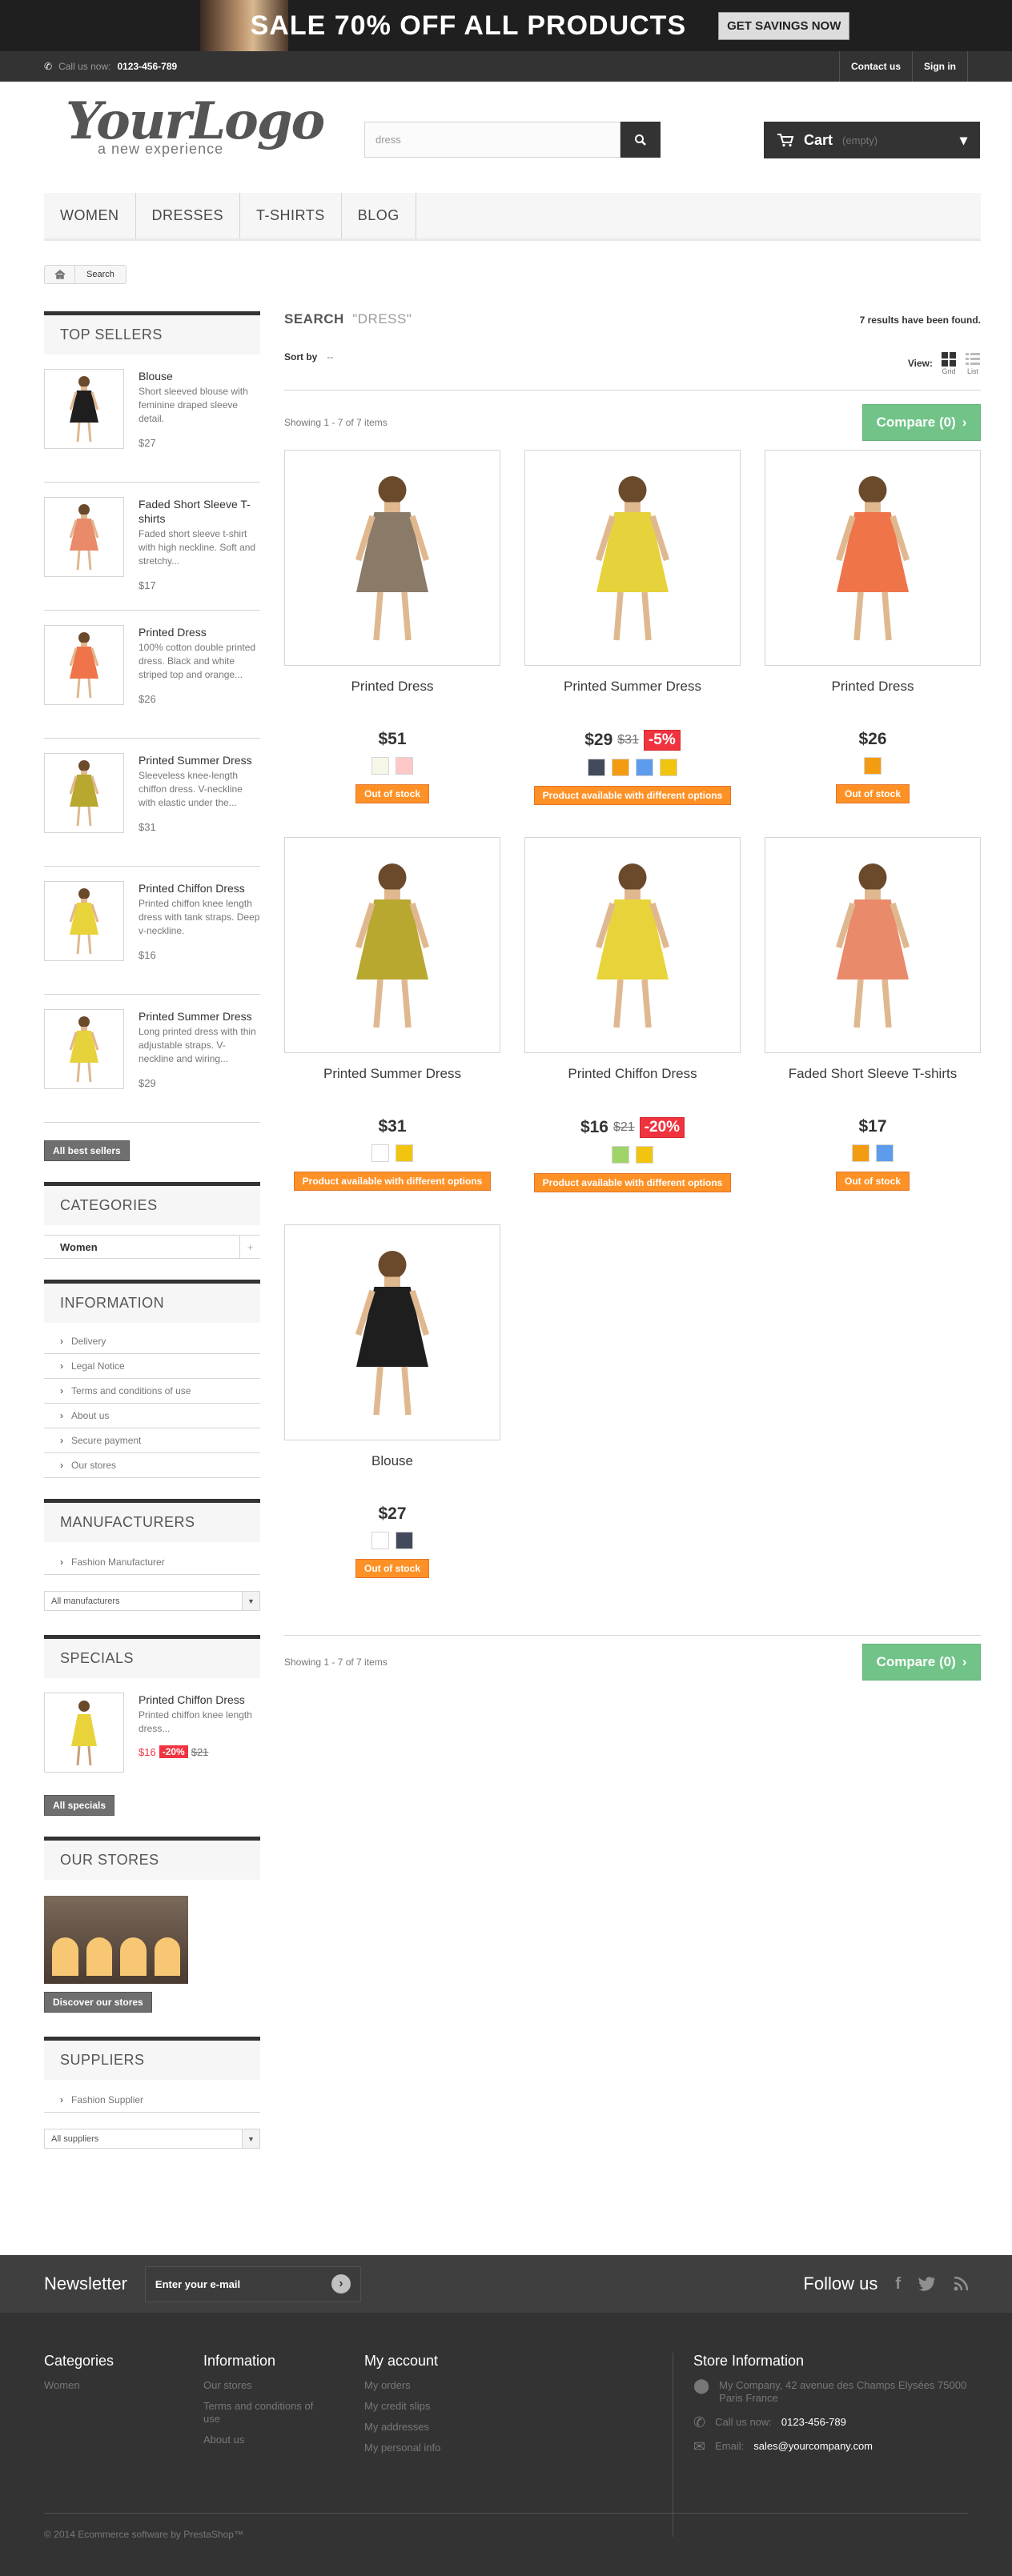  I want to click on menu-item-women: WOMEN, so click(90, 215).